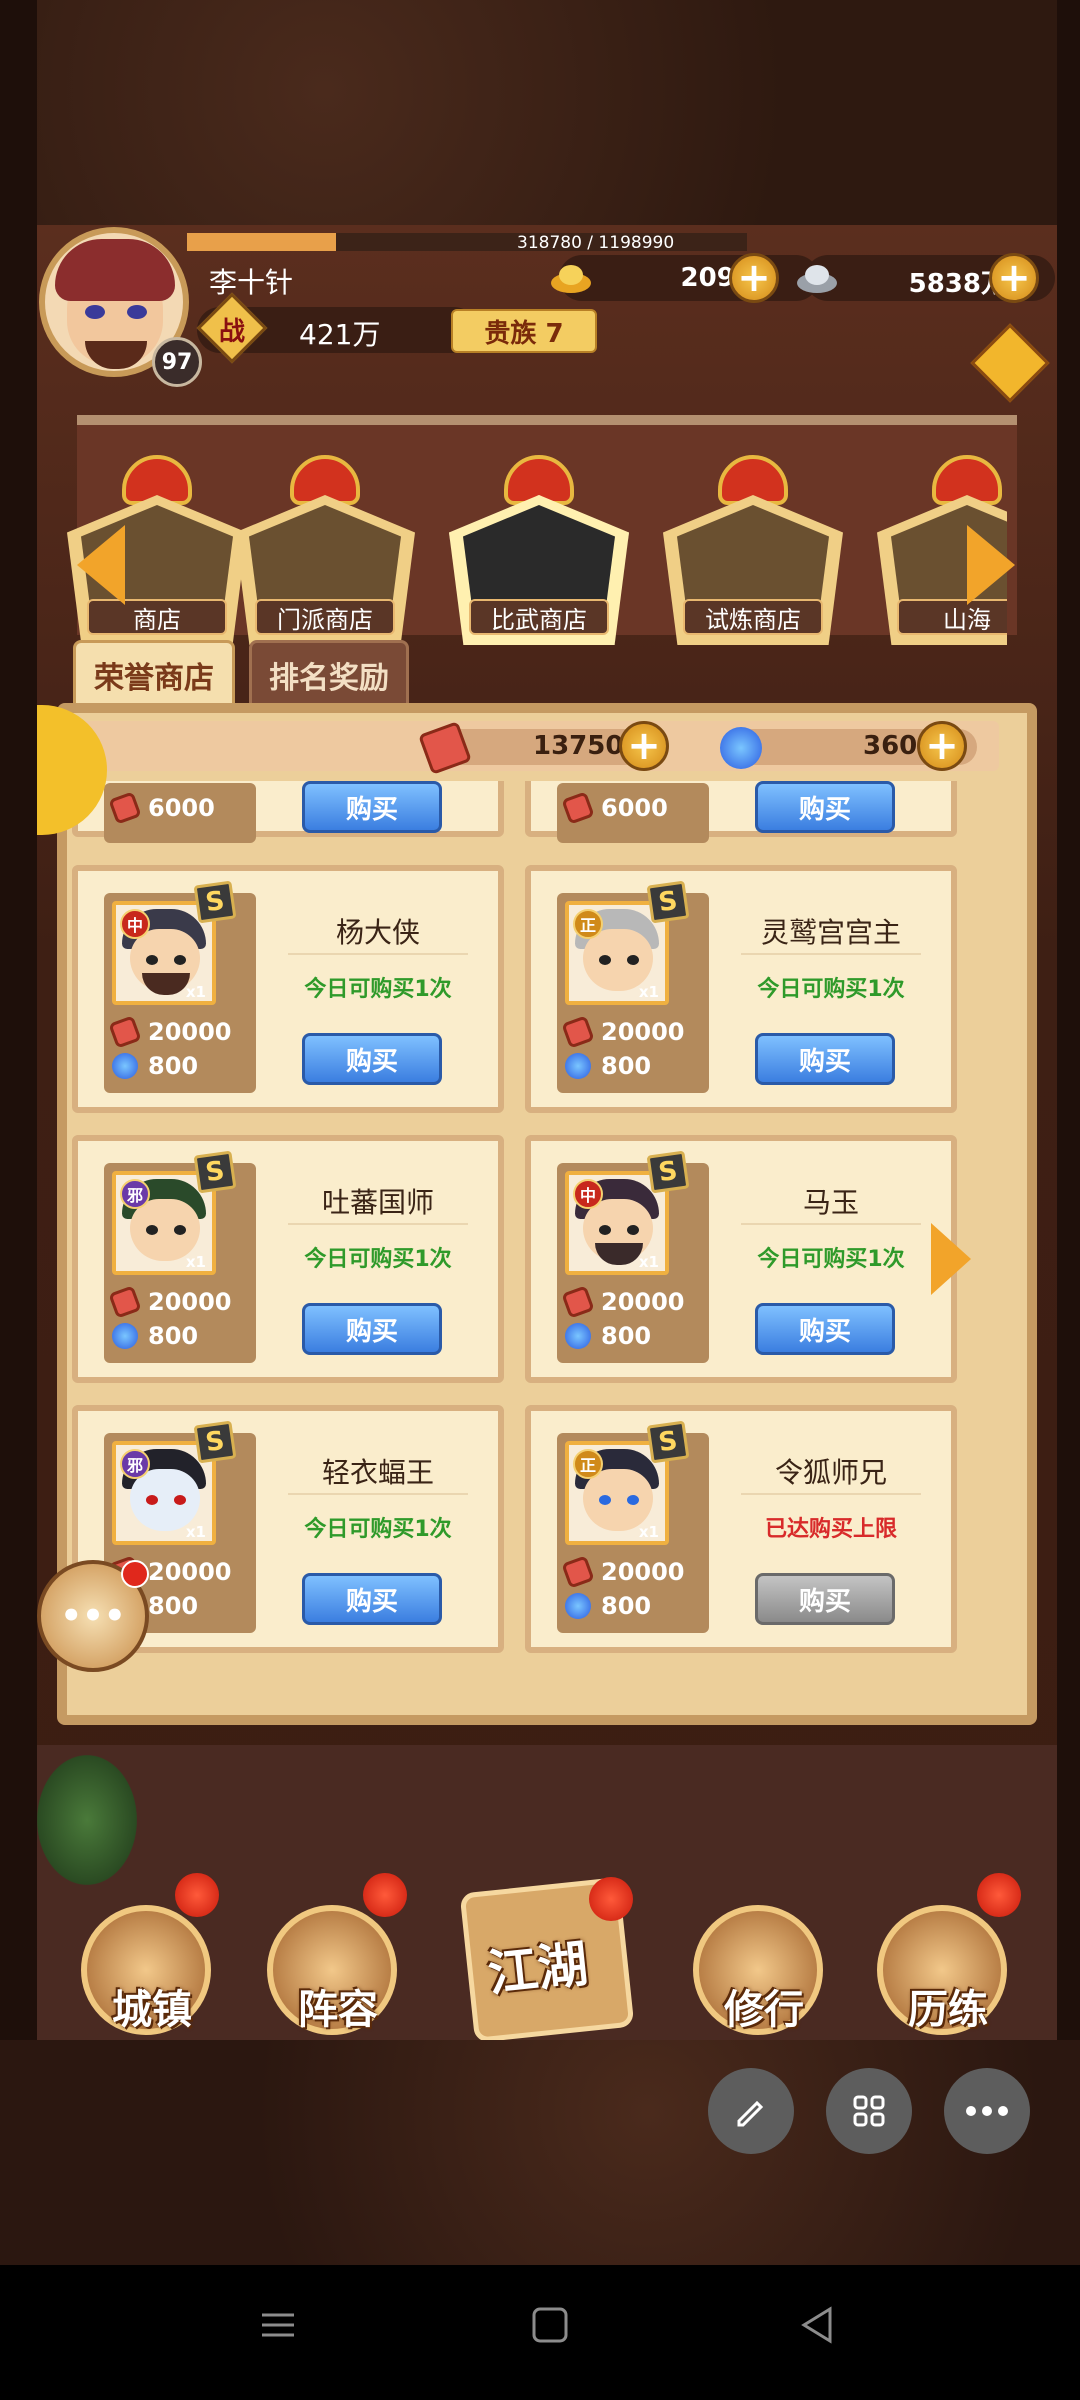 This screenshot has width=1080, height=2400. What do you see at coordinates (101, 565) in the screenshot?
I see `carousel-left-arrow-icon` at bounding box center [101, 565].